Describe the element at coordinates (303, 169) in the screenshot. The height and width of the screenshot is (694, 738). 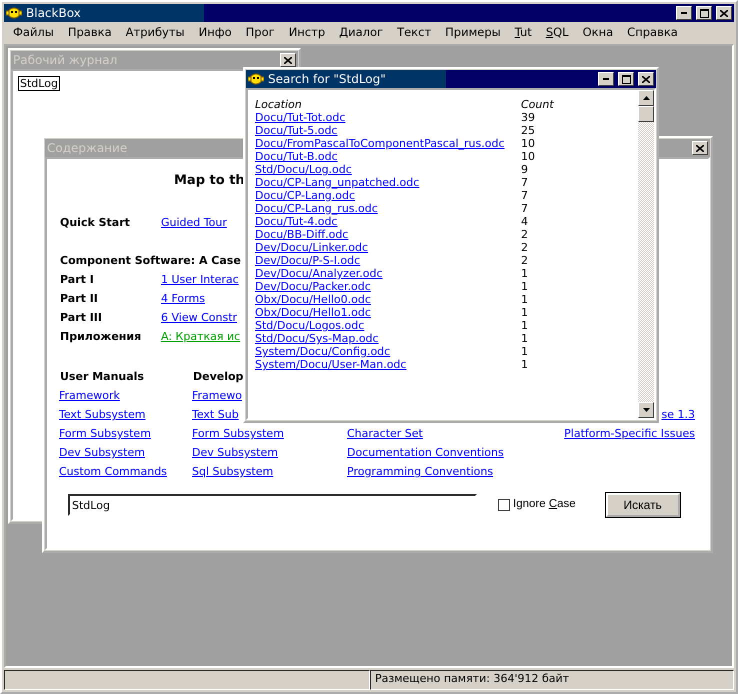
I see `file-link: Std/Docu/Log.odc` at that location.